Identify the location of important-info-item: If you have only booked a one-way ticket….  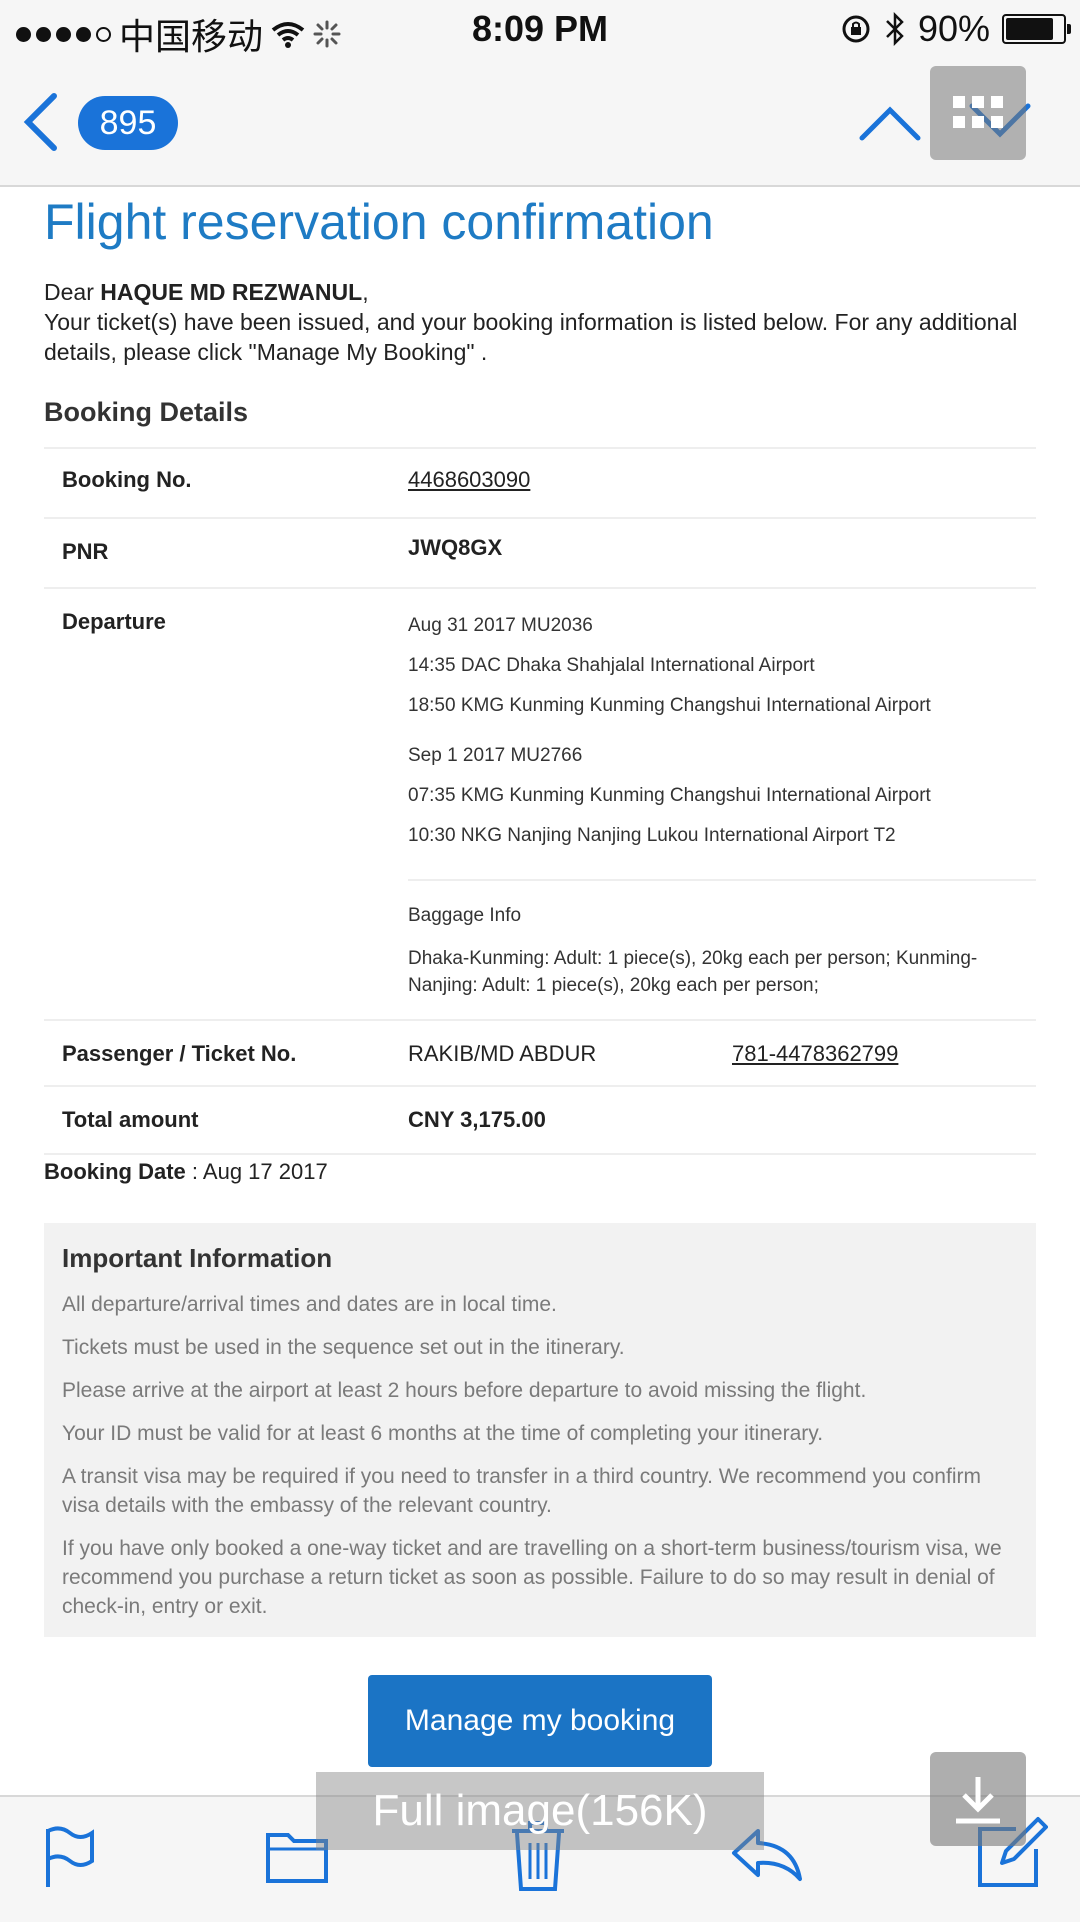
(532, 1577).